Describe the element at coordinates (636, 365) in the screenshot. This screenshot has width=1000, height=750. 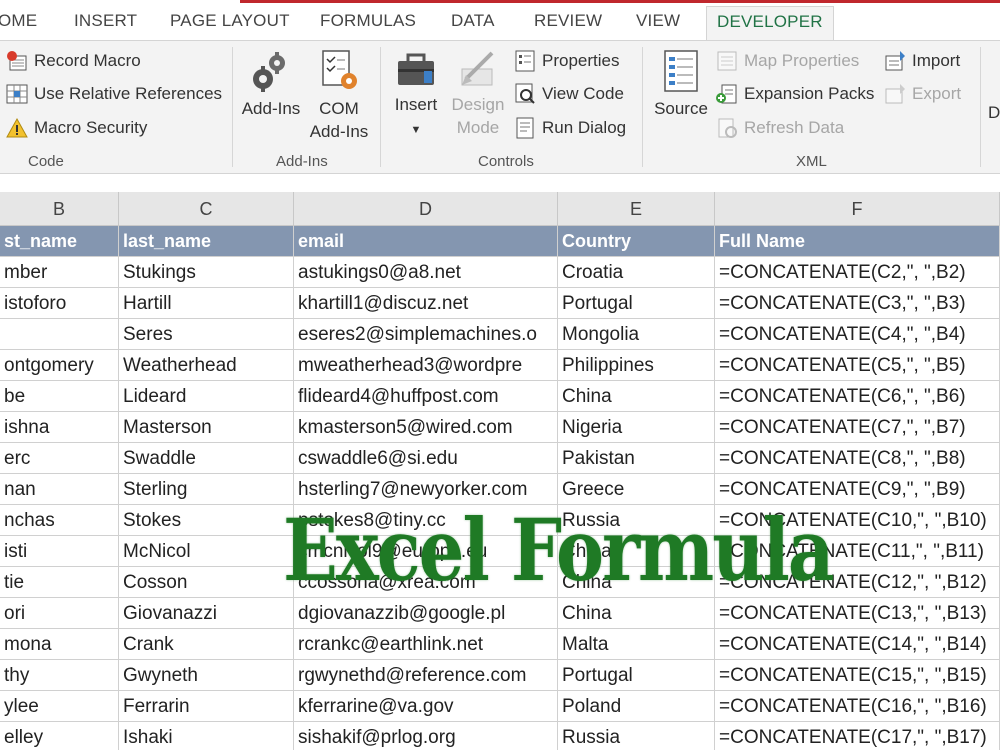
I see `country-cell: Philippines` at that location.